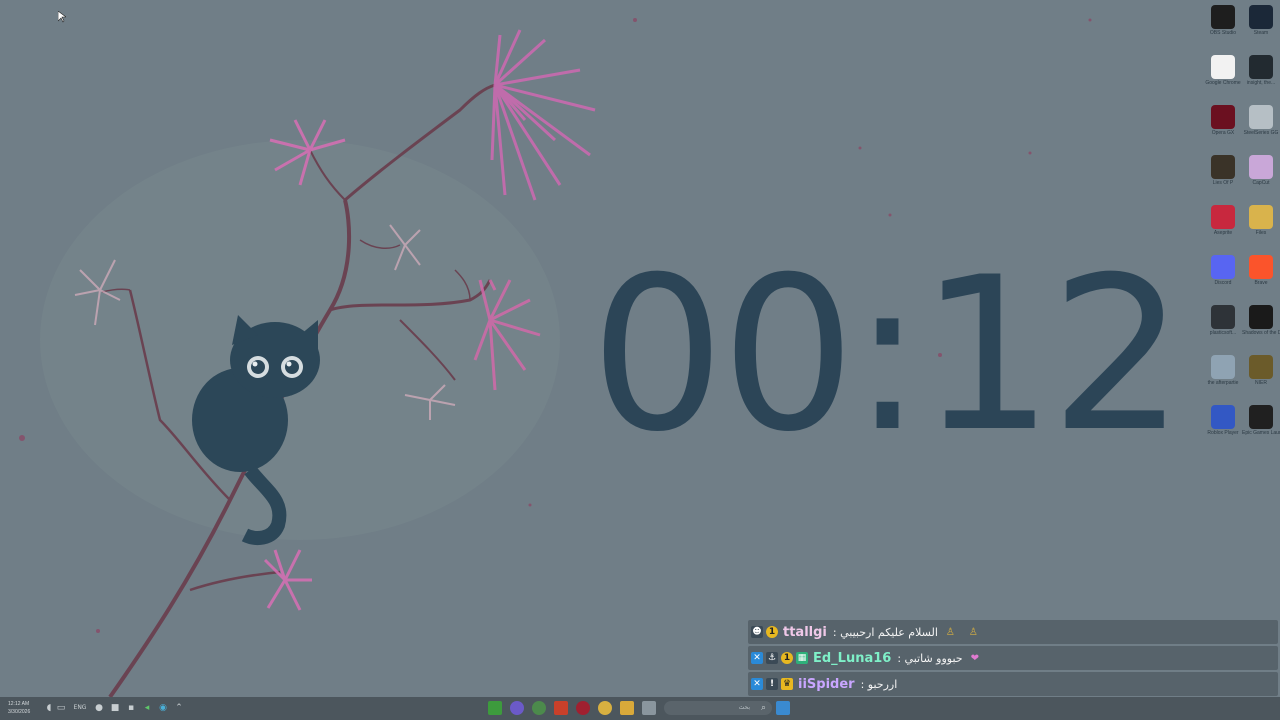  What do you see at coordinates (1223, 317) in the screenshot?
I see `app-icon` at bounding box center [1223, 317].